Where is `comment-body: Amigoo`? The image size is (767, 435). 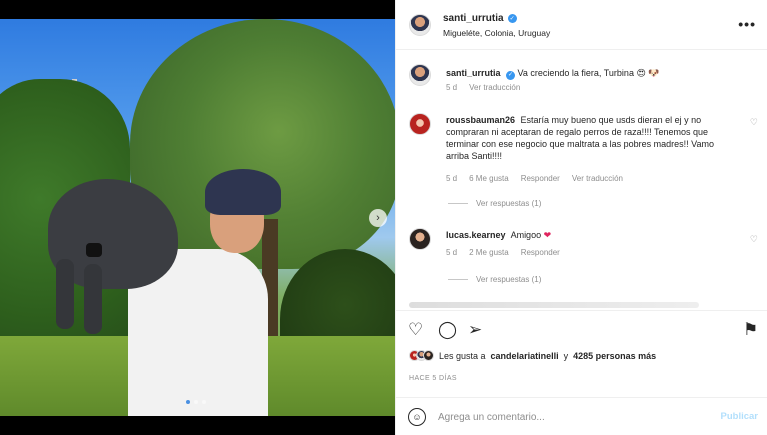 comment-body: Amigoo is located at coordinates (526, 235).